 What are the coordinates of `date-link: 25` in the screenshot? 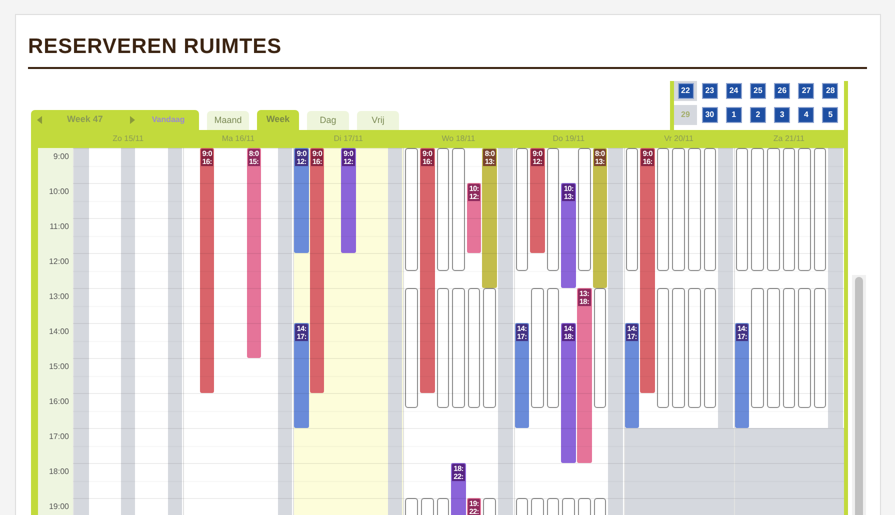 It's located at (758, 91).